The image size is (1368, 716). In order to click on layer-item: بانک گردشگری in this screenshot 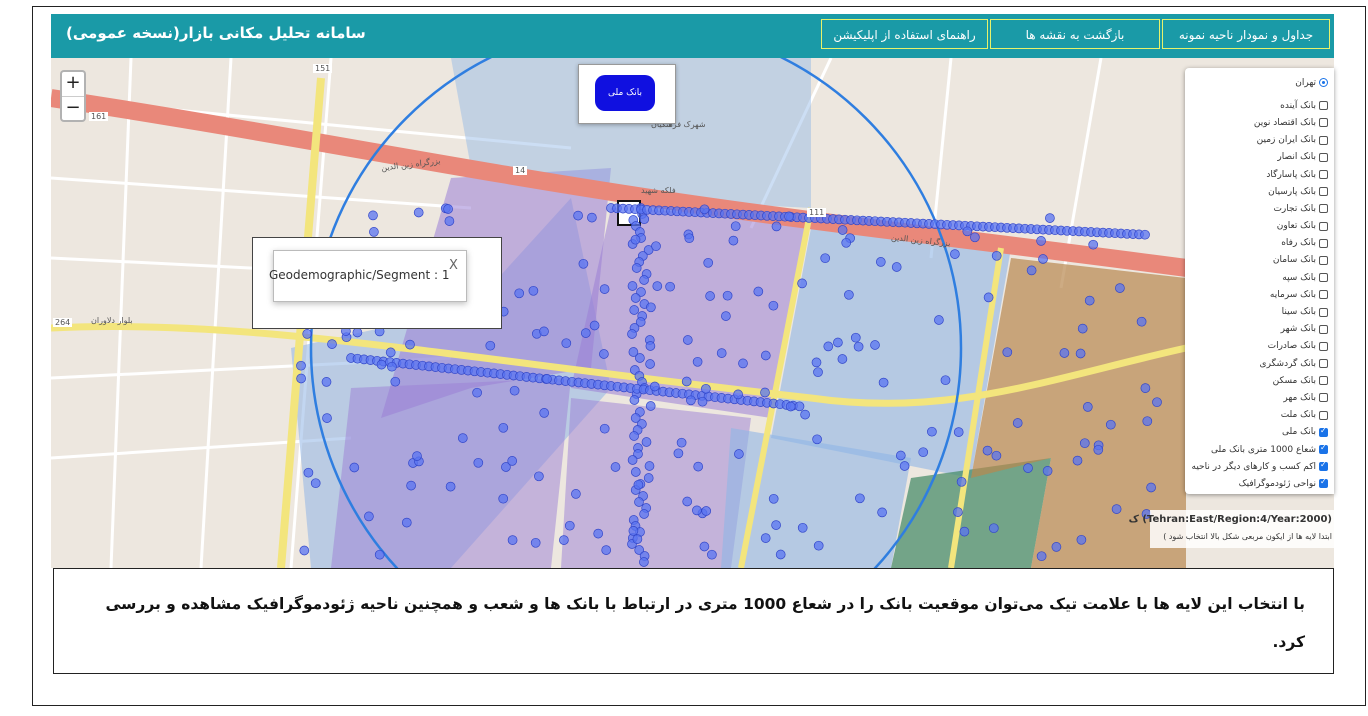, I will do `click(1259, 363)`.